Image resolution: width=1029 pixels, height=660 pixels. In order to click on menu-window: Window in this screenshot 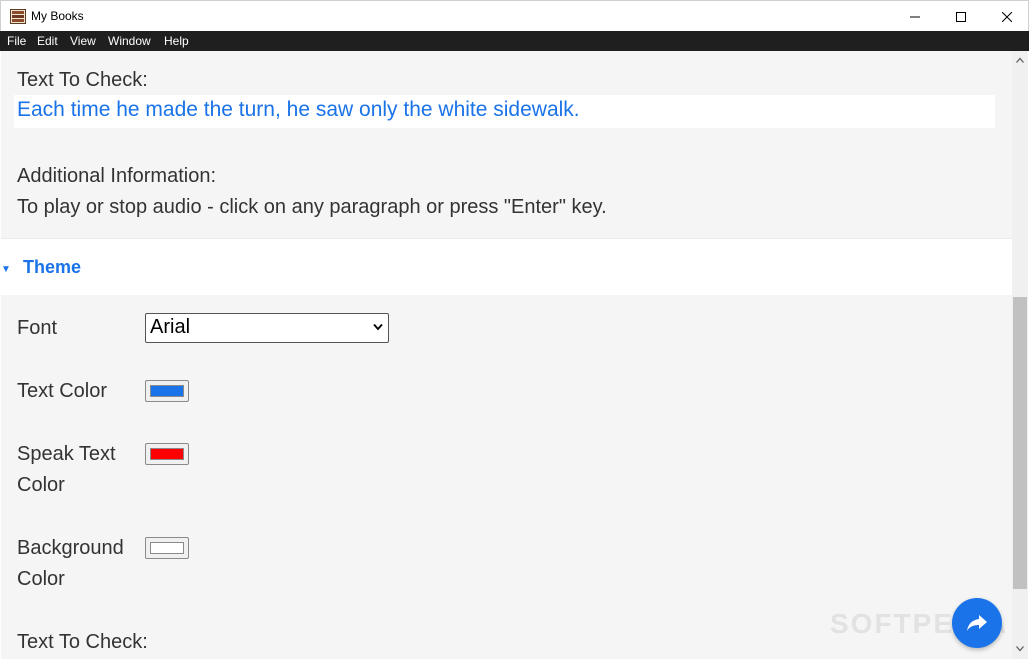, I will do `click(129, 41)`.